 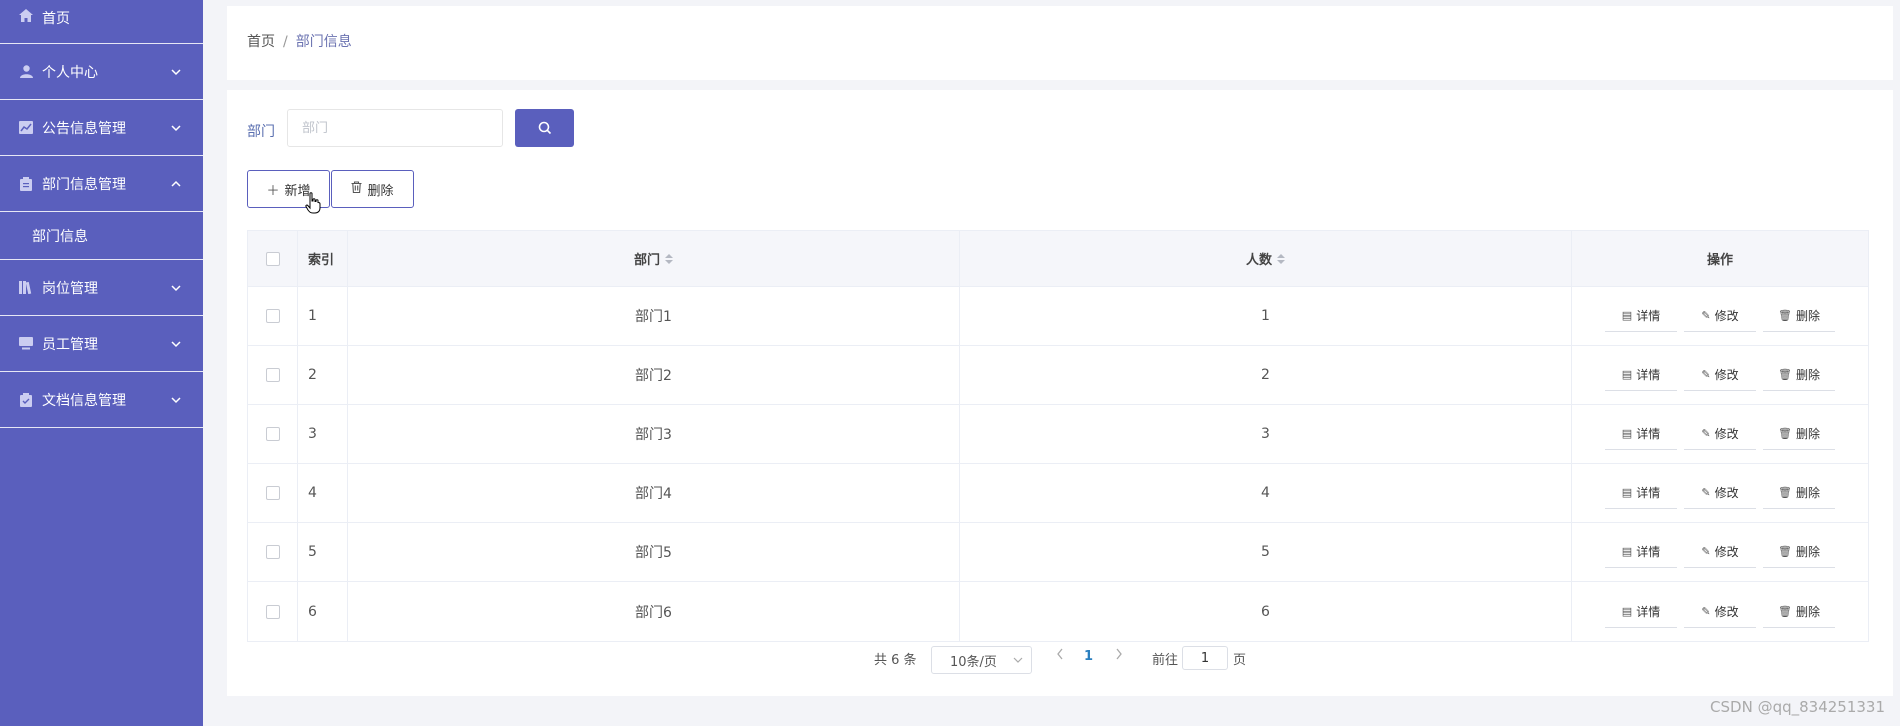 What do you see at coordinates (26, 15) in the screenshot?
I see `home-icon` at bounding box center [26, 15].